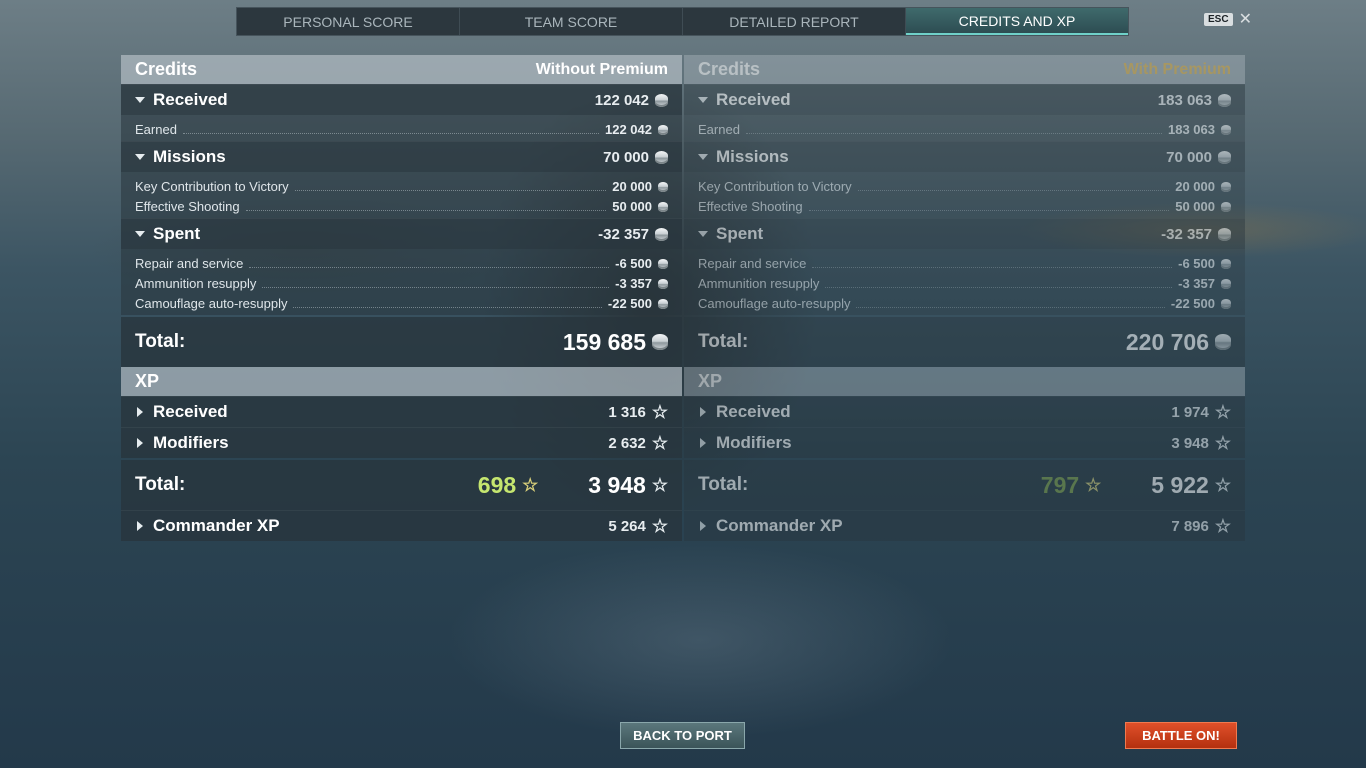 The height and width of the screenshot is (768, 1366). Describe the element at coordinates (964, 127) in the screenshot. I see `list-item: Earned 183 063` at that location.